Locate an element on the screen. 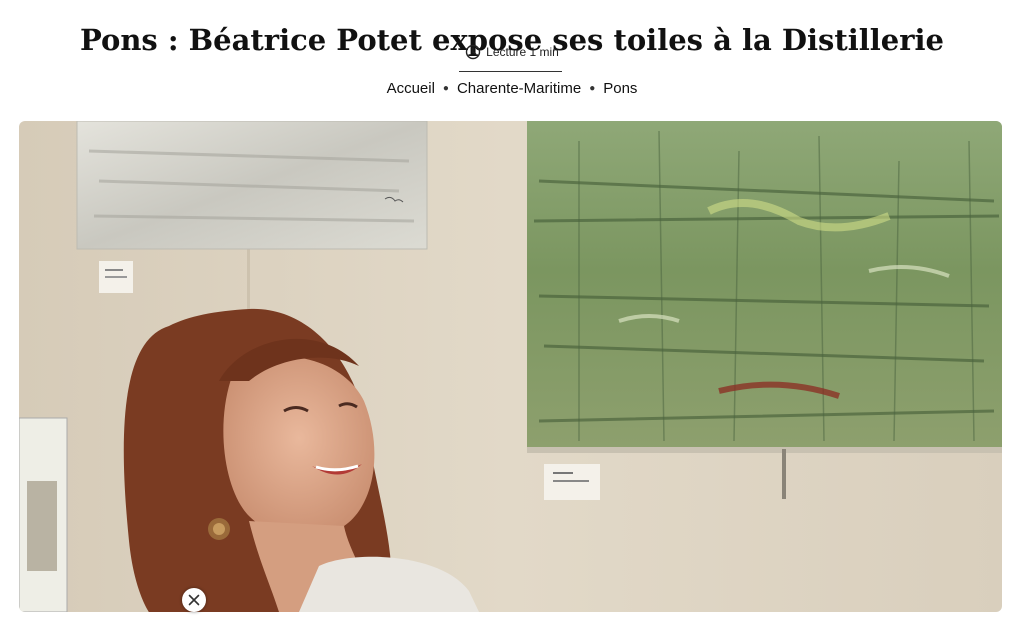 Image resolution: width=1024 pixels, height=620 pixels. breadcrumb-item-pons: Pons is located at coordinates (620, 88).